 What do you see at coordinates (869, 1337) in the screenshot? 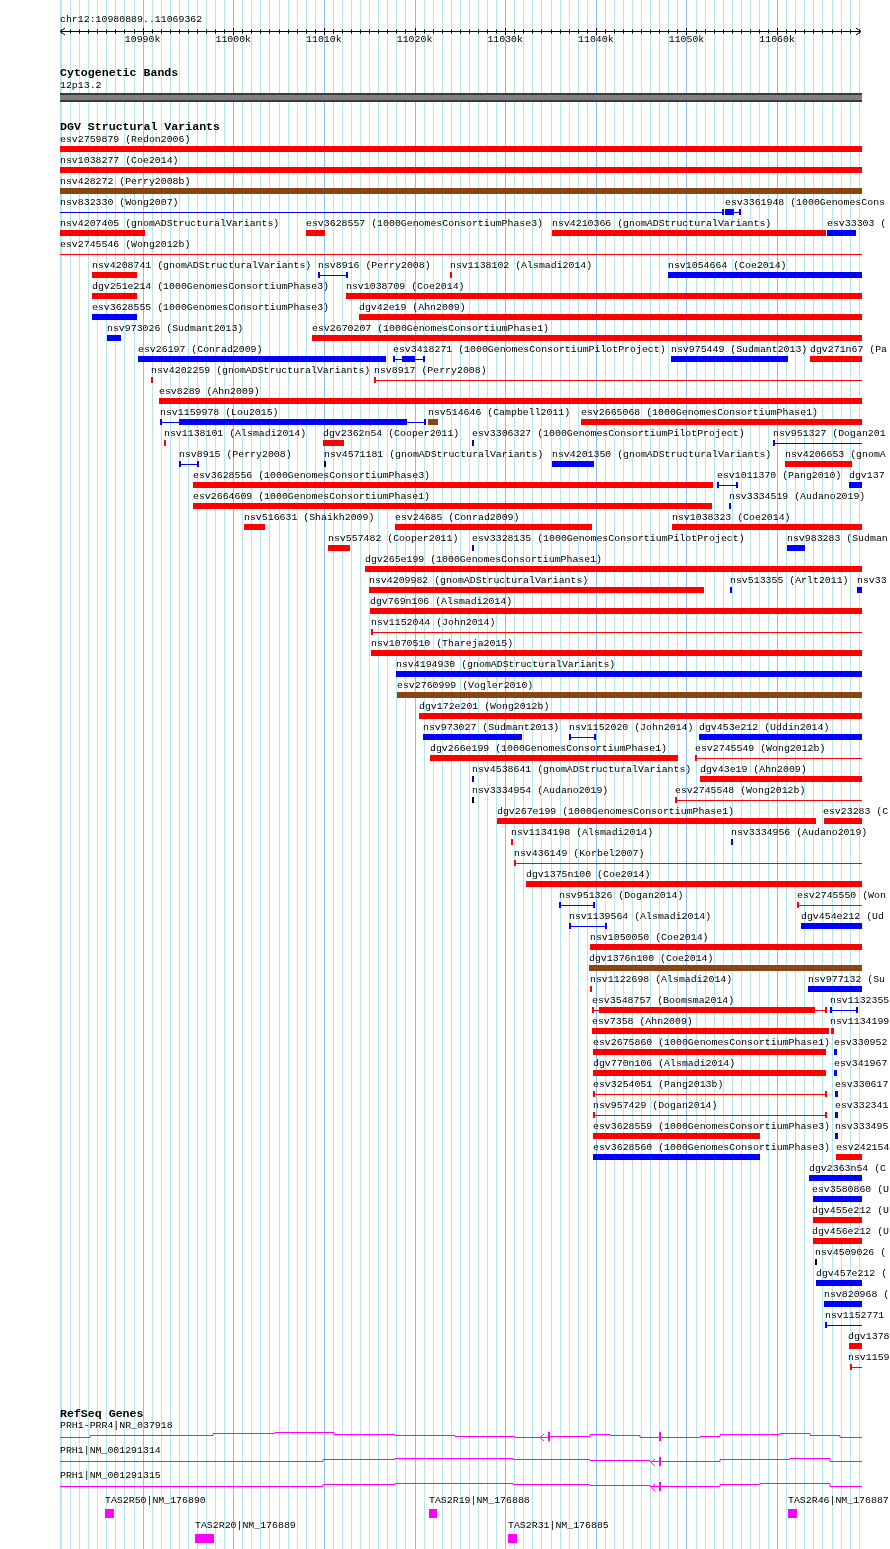
I see `variant-label: dgv1378` at bounding box center [869, 1337].